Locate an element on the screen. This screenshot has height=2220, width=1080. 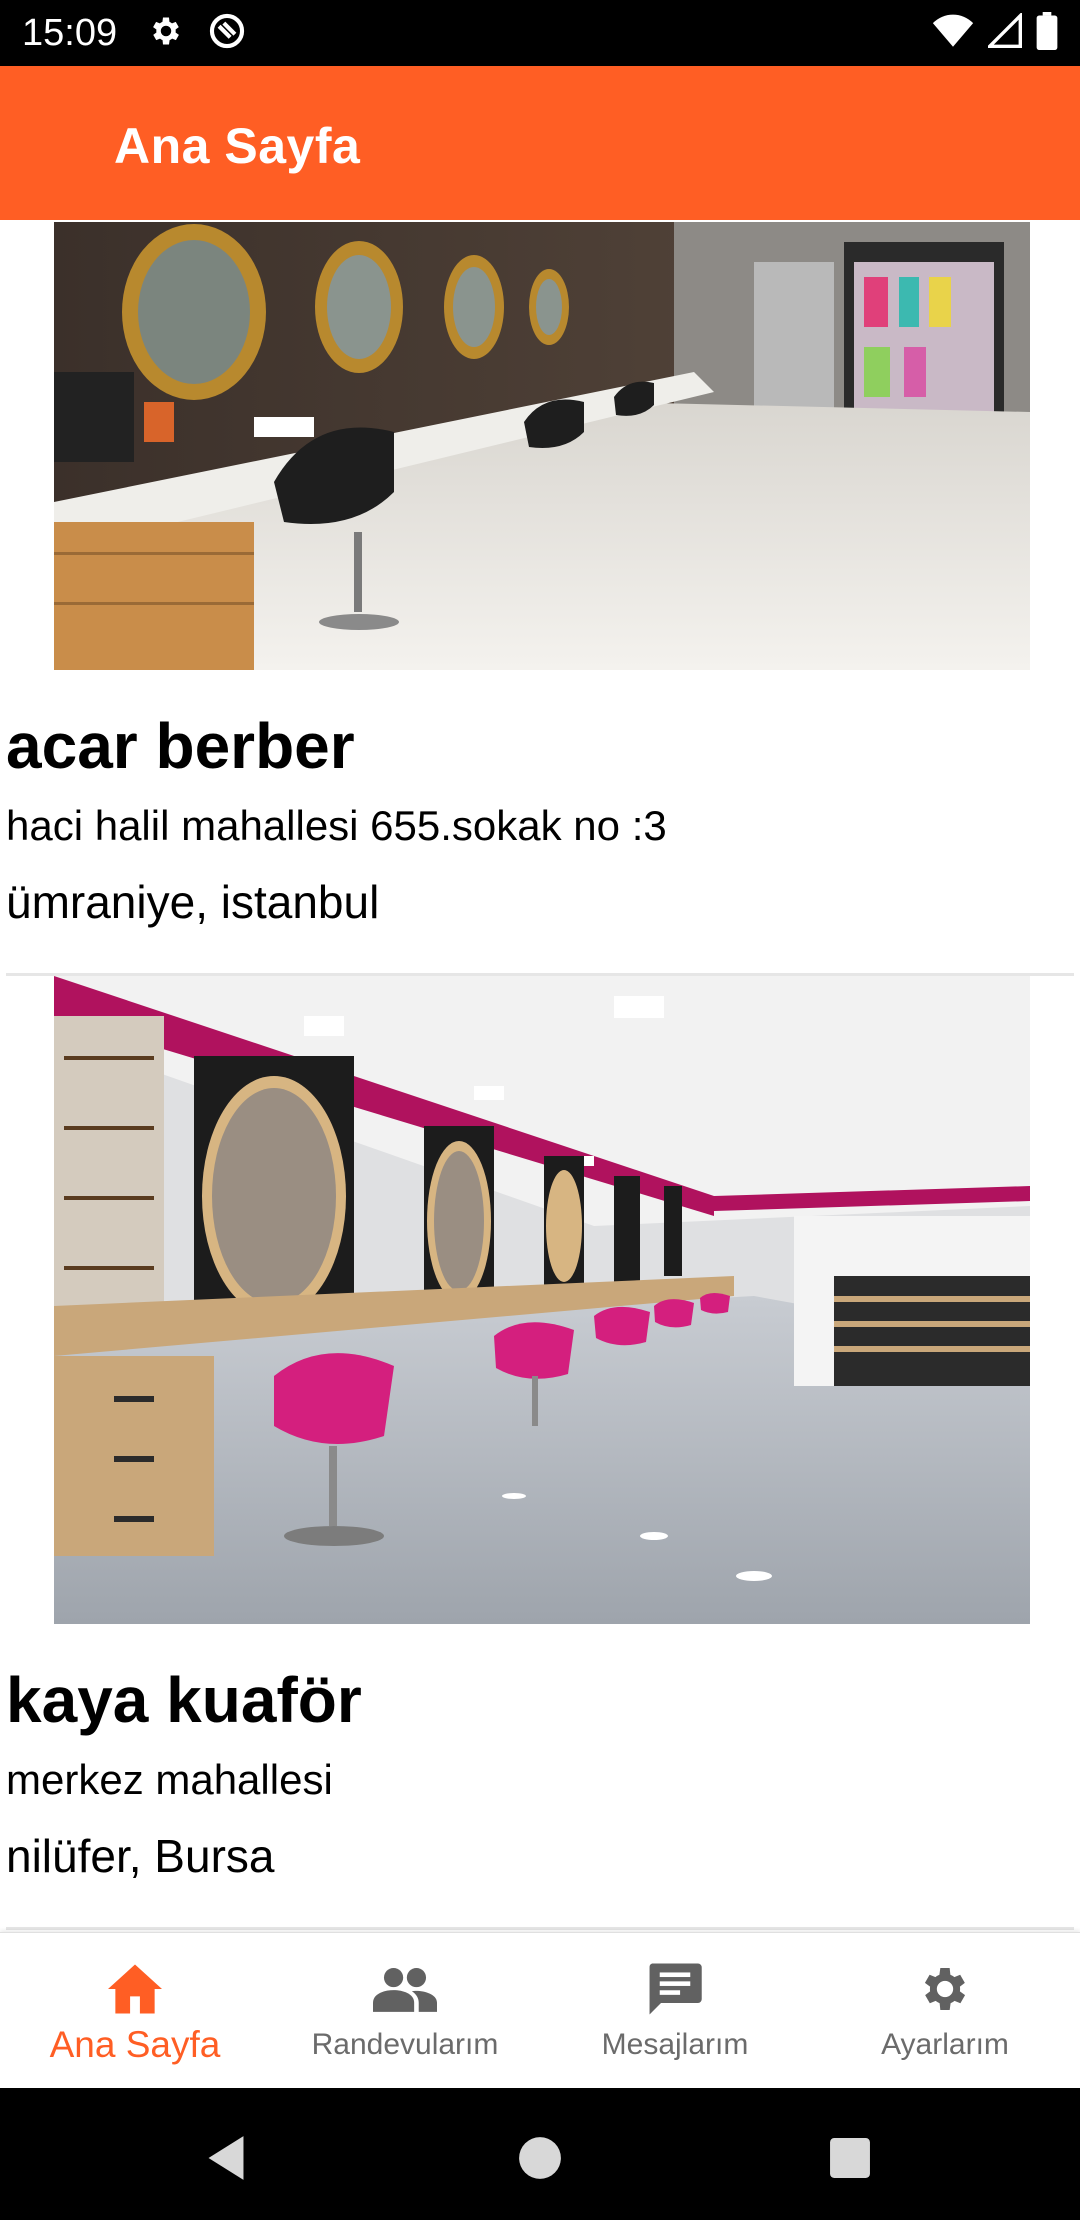
home-icon is located at coordinates (135, 1989).